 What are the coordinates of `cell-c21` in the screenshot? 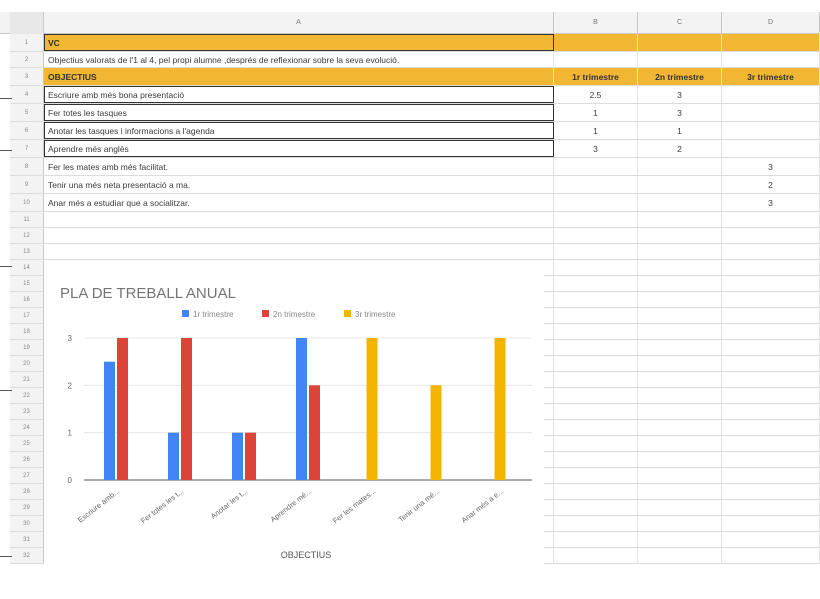 It's located at (680, 379).